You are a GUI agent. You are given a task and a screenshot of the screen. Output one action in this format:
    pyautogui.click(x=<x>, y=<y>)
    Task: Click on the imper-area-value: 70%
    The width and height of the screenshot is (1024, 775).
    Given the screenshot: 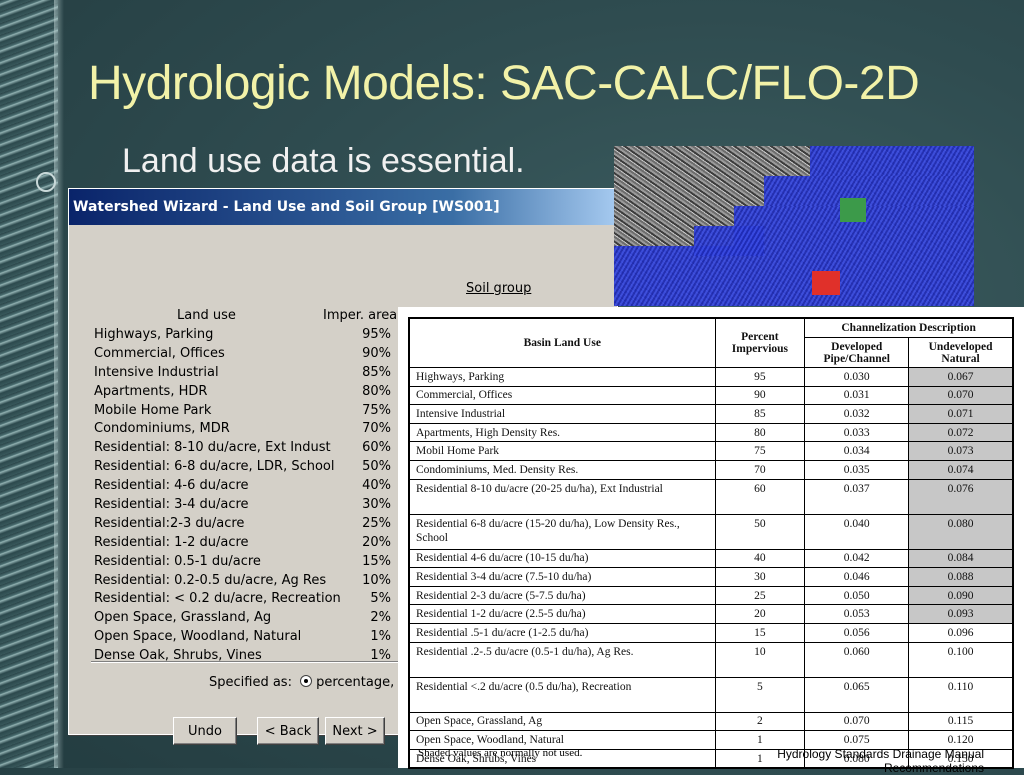 What is the action you would take?
    pyautogui.click(x=376, y=429)
    